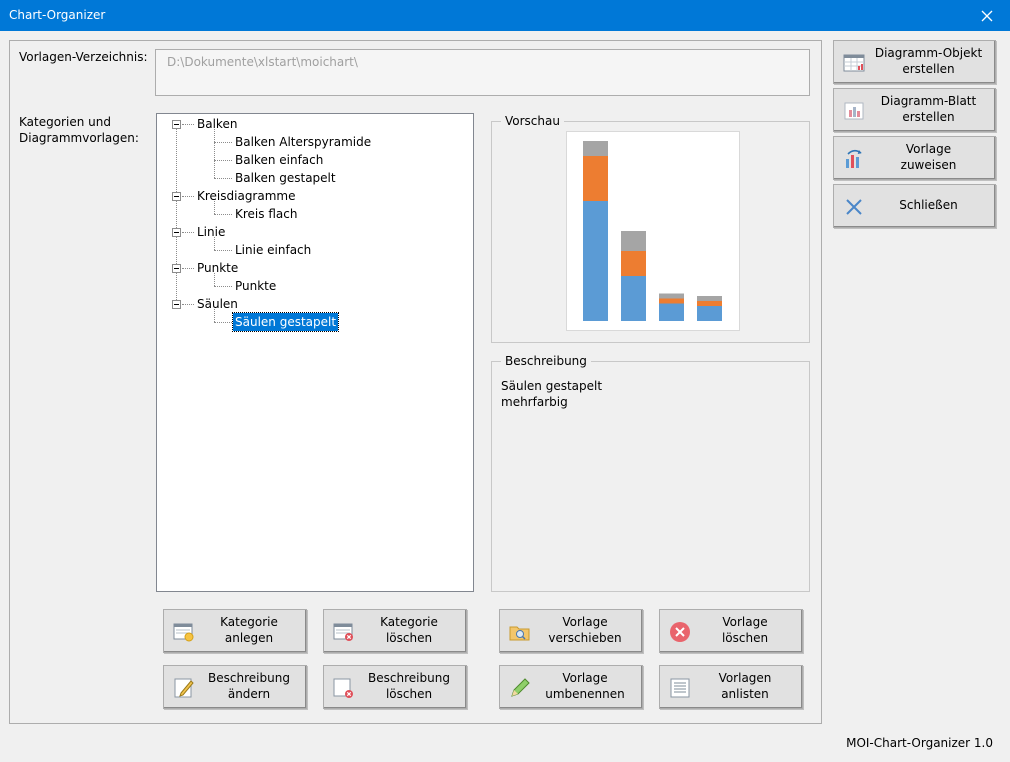  What do you see at coordinates (65, 122) in the screenshot?
I see `tree-label-line1: Kategorien und` at bounding box center [65, 122].